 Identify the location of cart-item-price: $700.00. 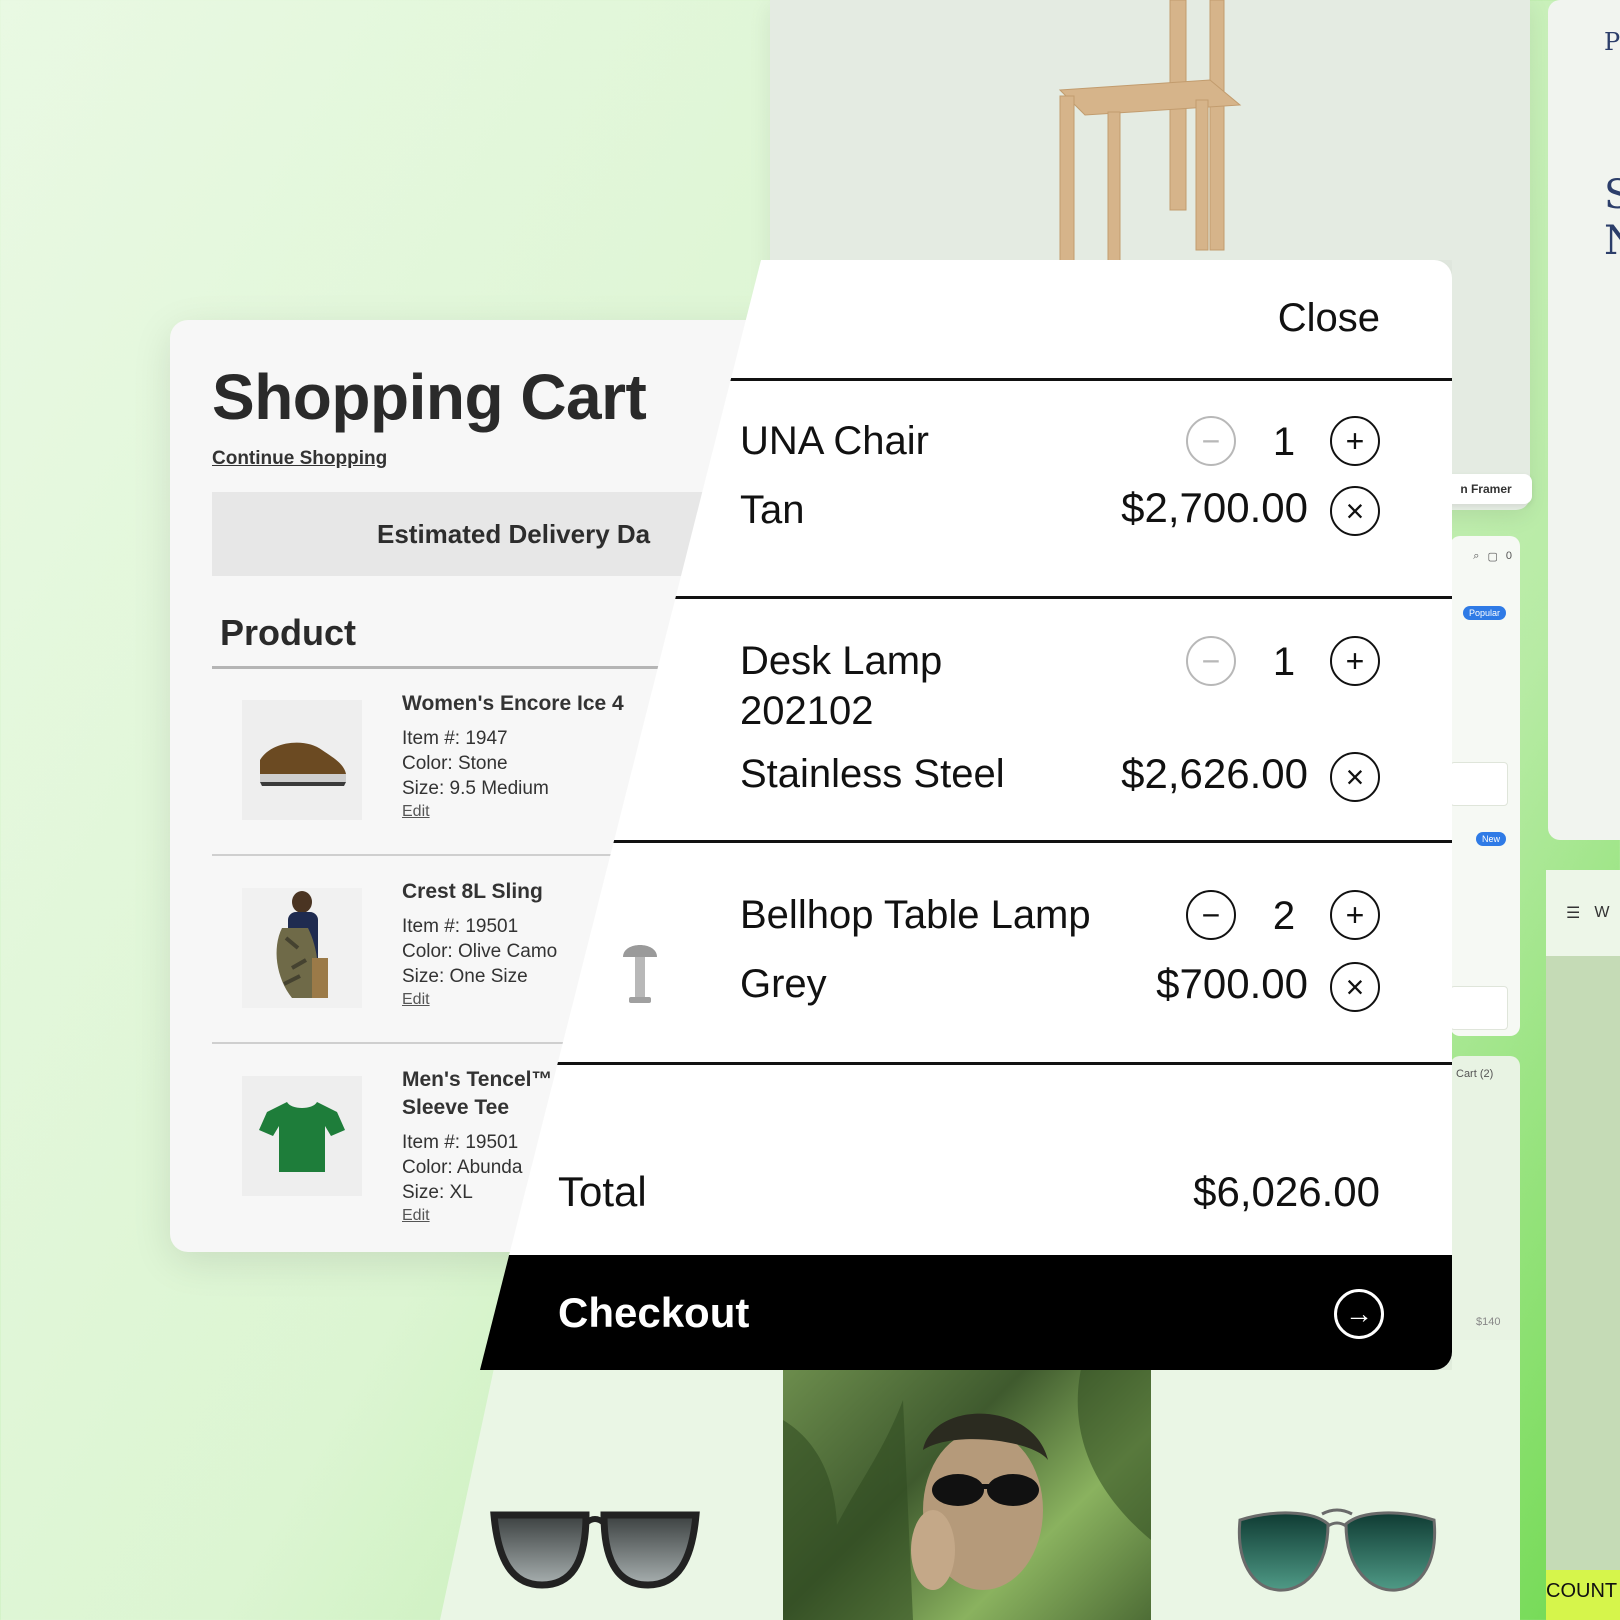
(1232, 983).